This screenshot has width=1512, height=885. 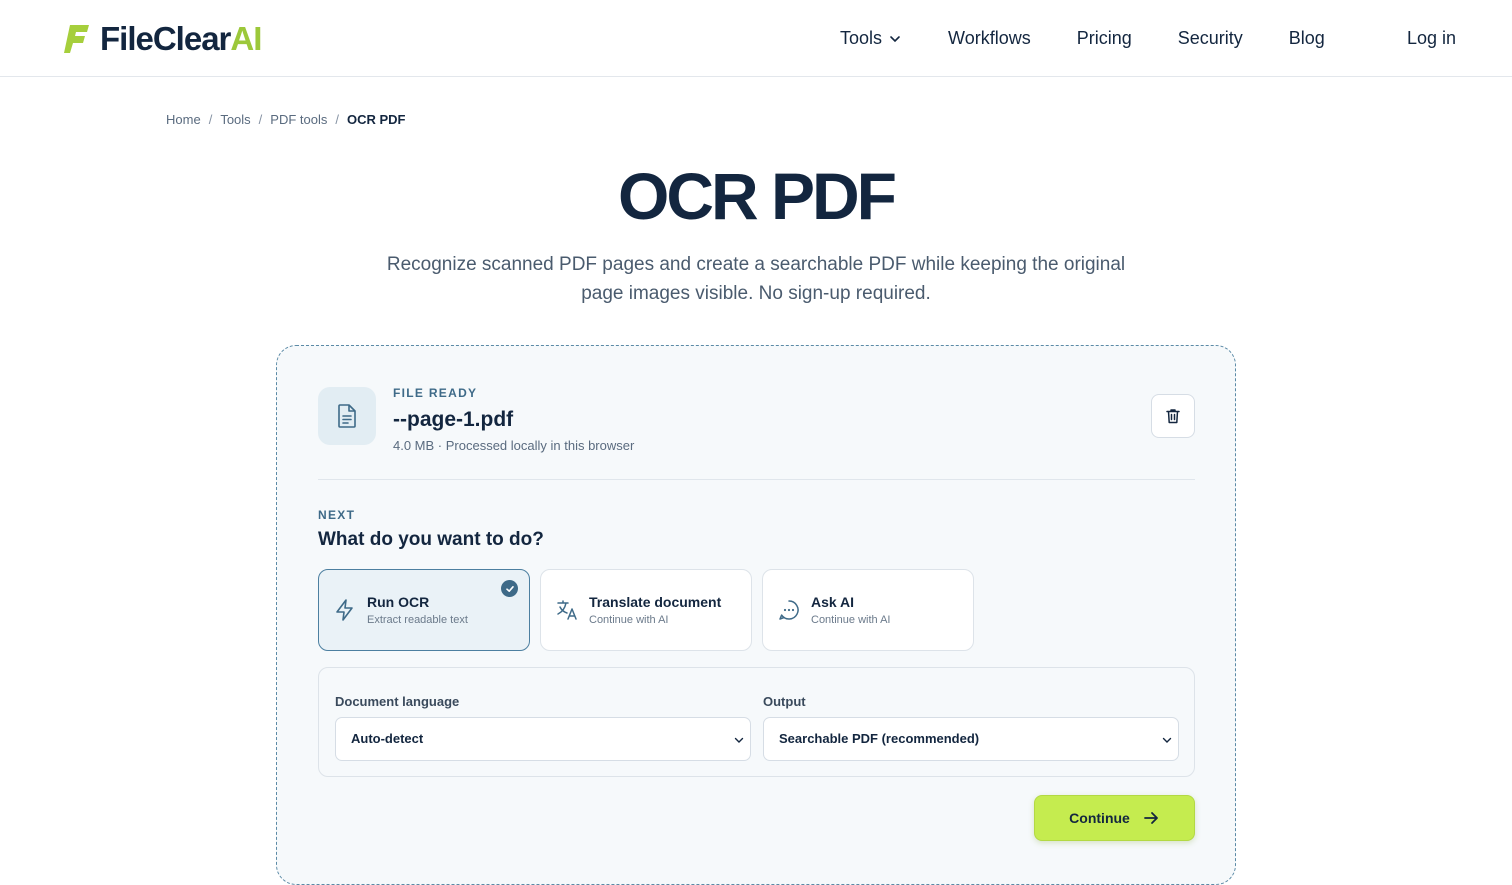 What do you see at coordinates (509, 588) in the screenshot?
I see `check-icon` at bounding box center [509, 588].